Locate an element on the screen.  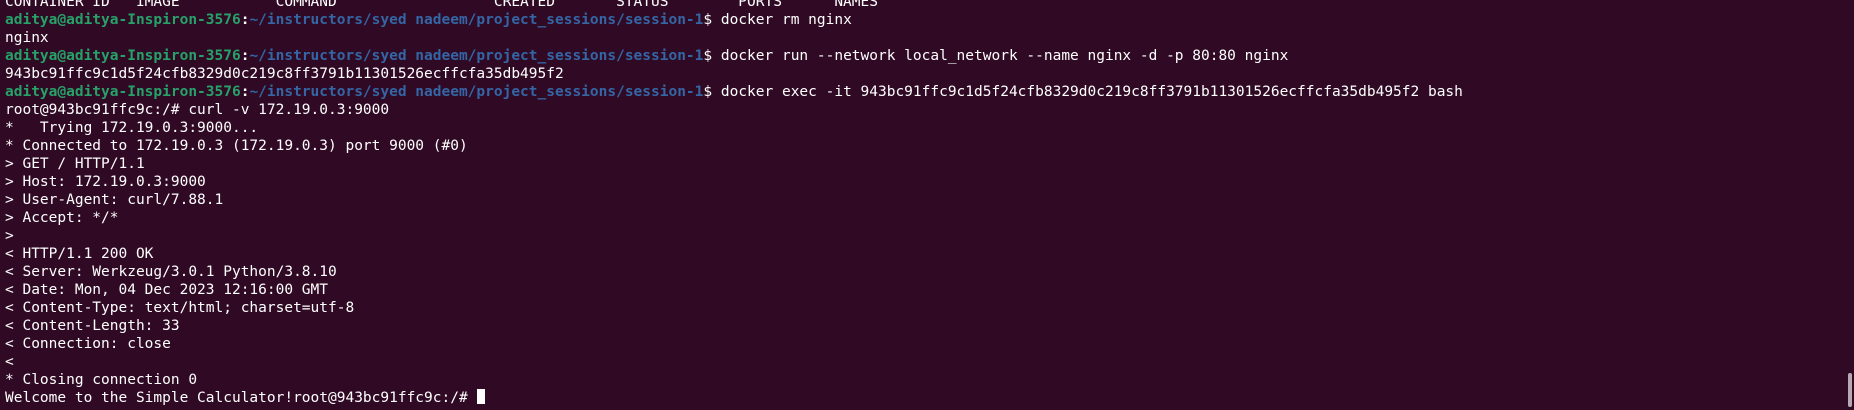
output-text: < Content-Length: 33 is located at coordinates (92, 326).